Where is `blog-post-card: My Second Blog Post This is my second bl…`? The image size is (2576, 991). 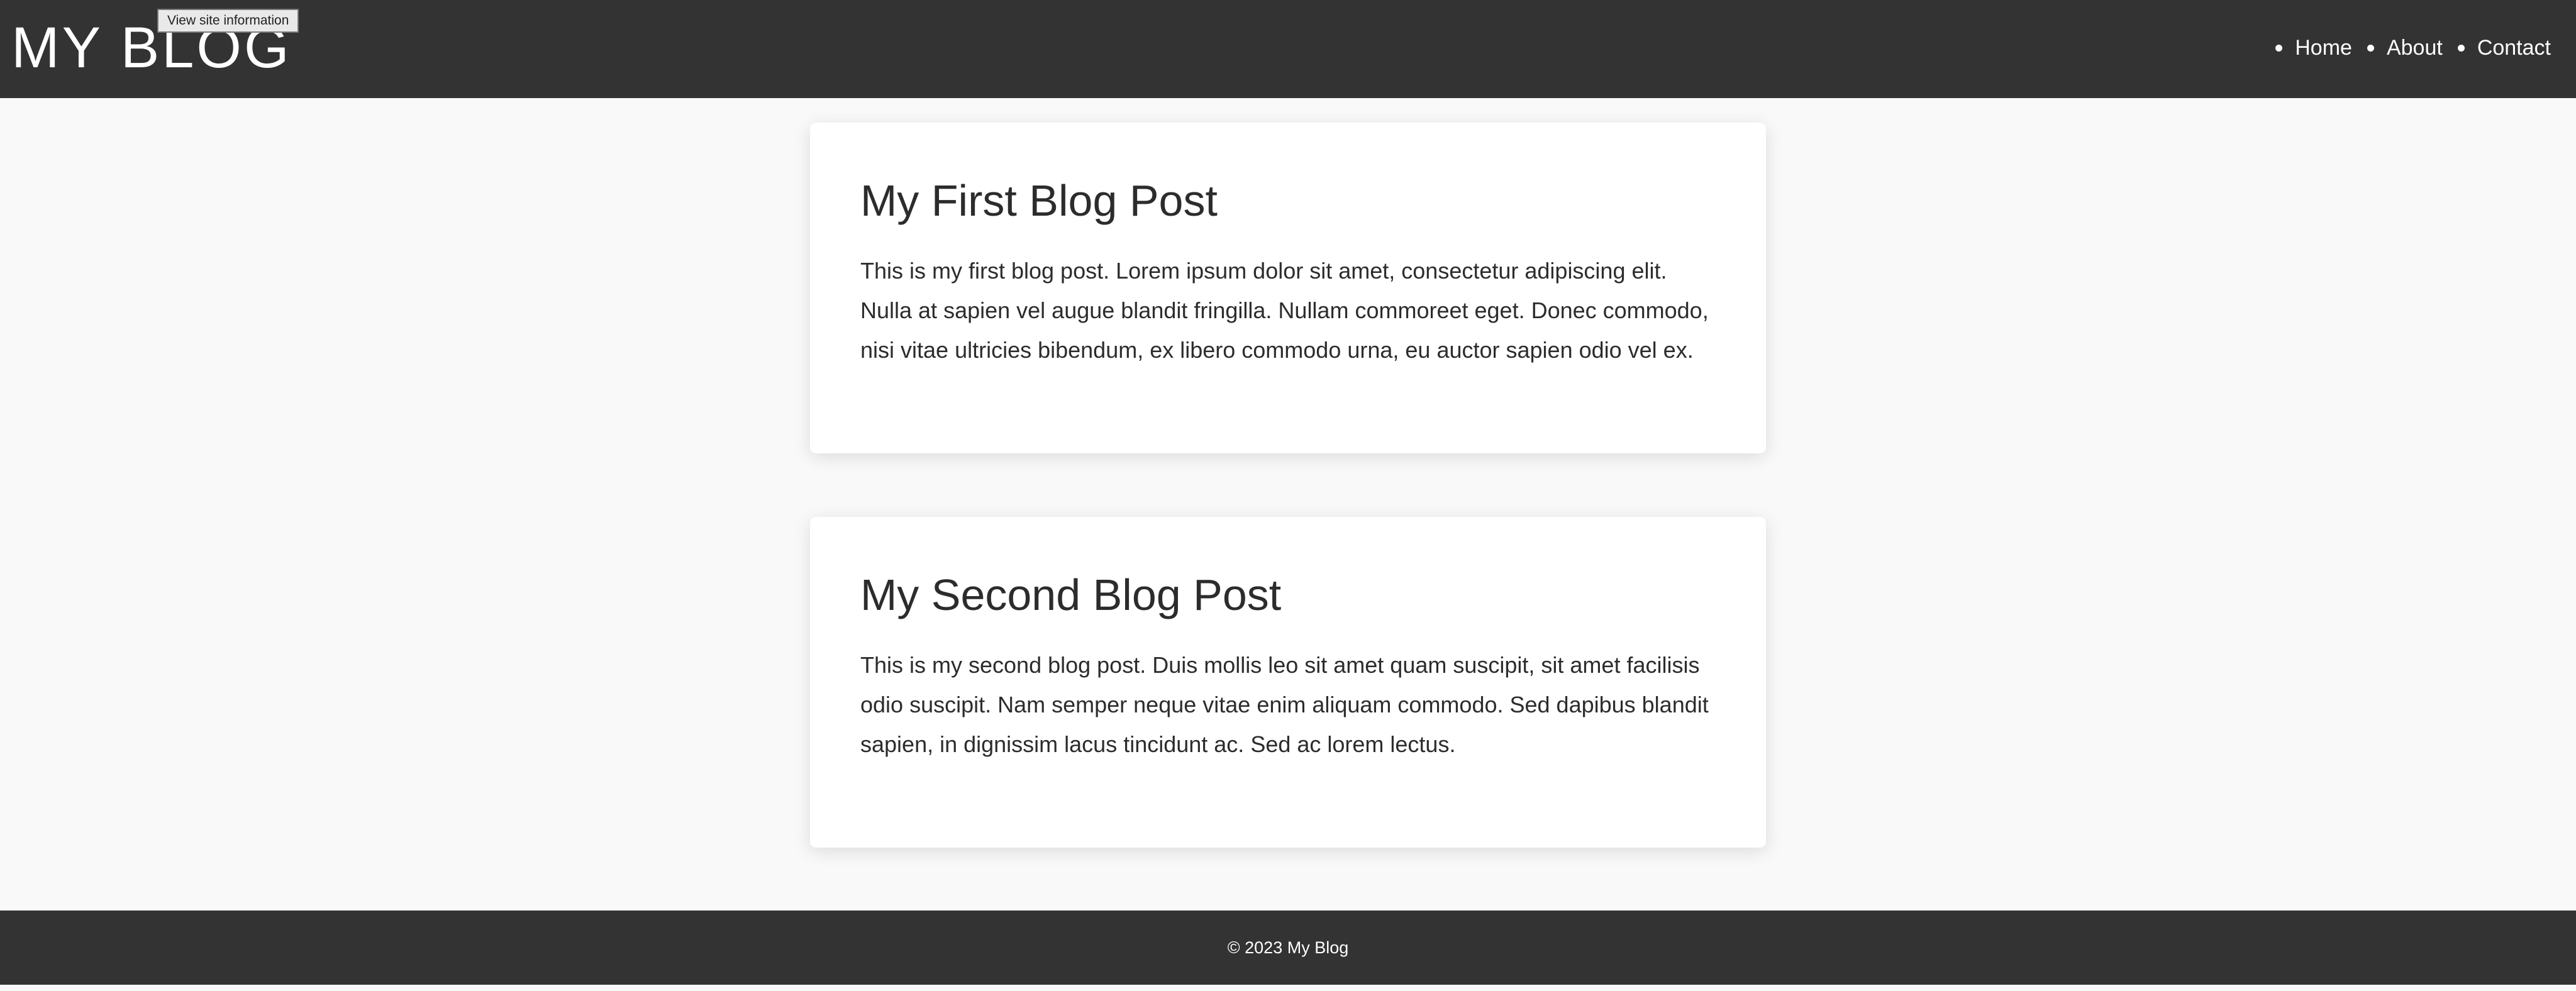
blog-post-card: My Second Blog Post This is my second bl… is located at coordinates (1288, 682).